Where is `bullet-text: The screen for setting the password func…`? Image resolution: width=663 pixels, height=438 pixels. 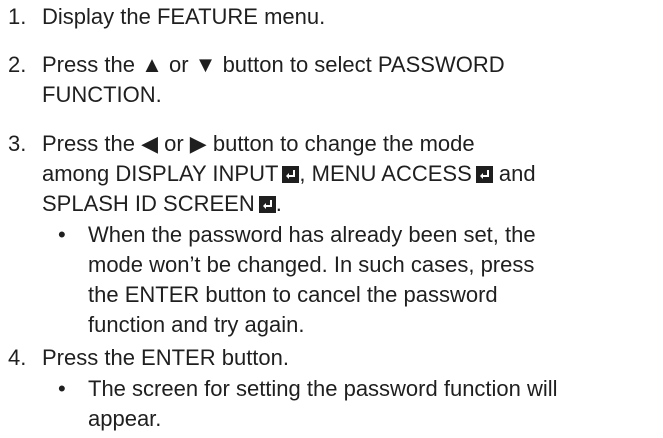 bullet-text: The screen for setting the password func… is located at coordinates (323, 388).